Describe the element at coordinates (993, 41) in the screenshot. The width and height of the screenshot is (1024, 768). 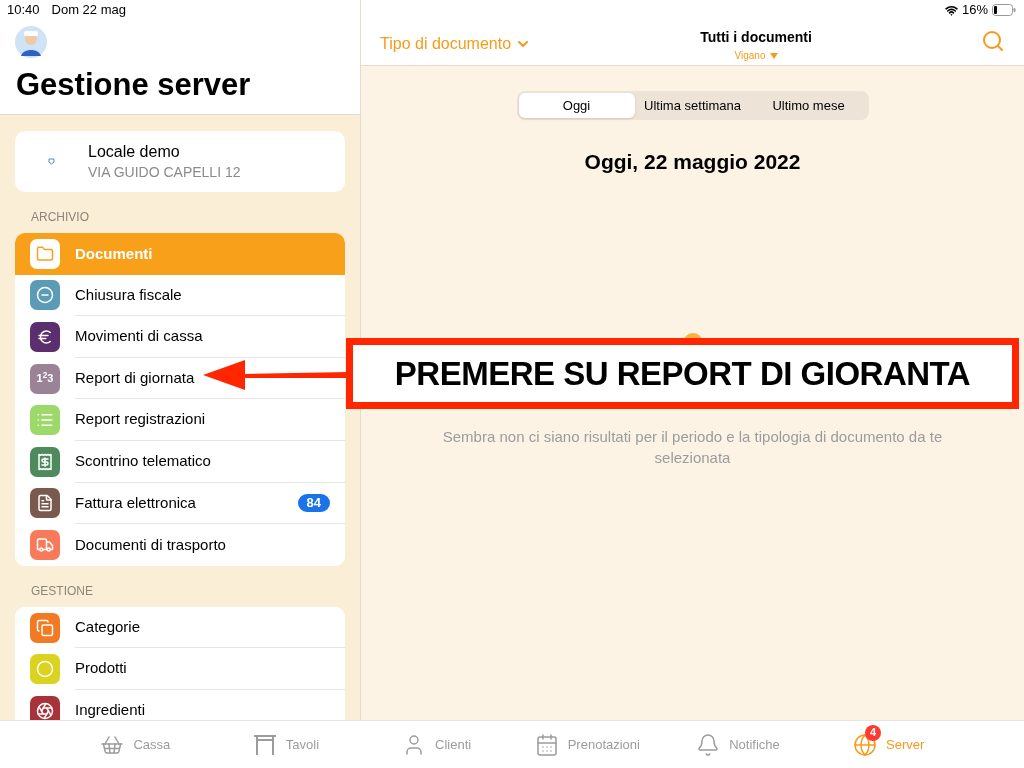
I see `search-button` at that location.